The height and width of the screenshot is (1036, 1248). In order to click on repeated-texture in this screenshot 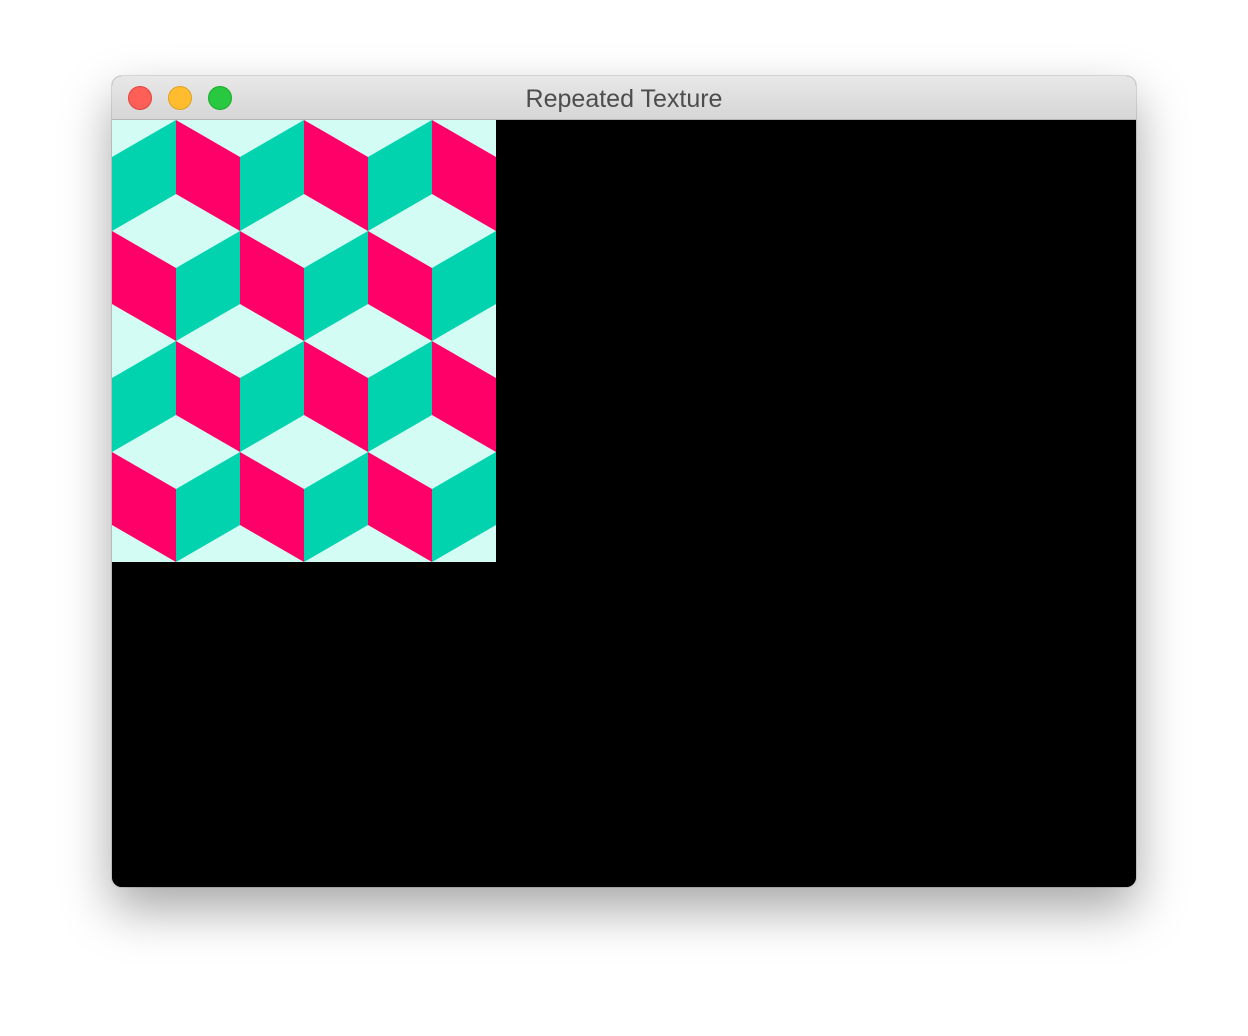, I will do `click(304, 341)`.